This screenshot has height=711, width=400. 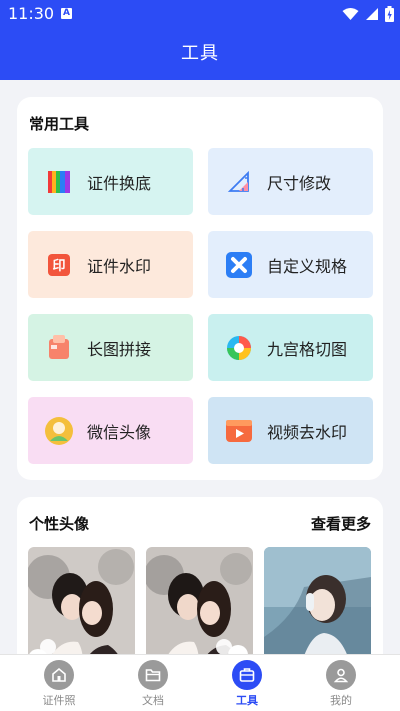 I want to click on tool-label: 自定义规格, so click(x=307, y=266).